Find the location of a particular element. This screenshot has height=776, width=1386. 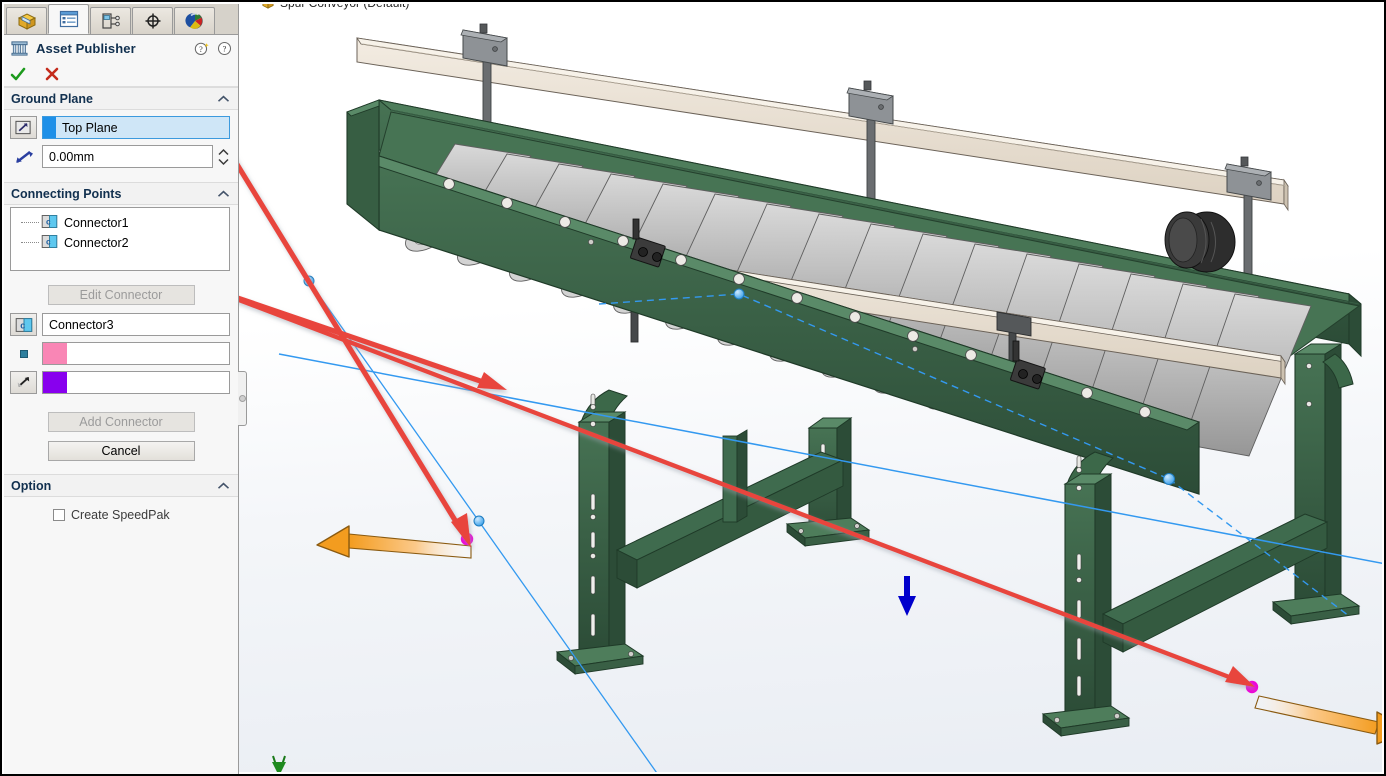

asset-publisher-icon is located at coordinates (19, 48).